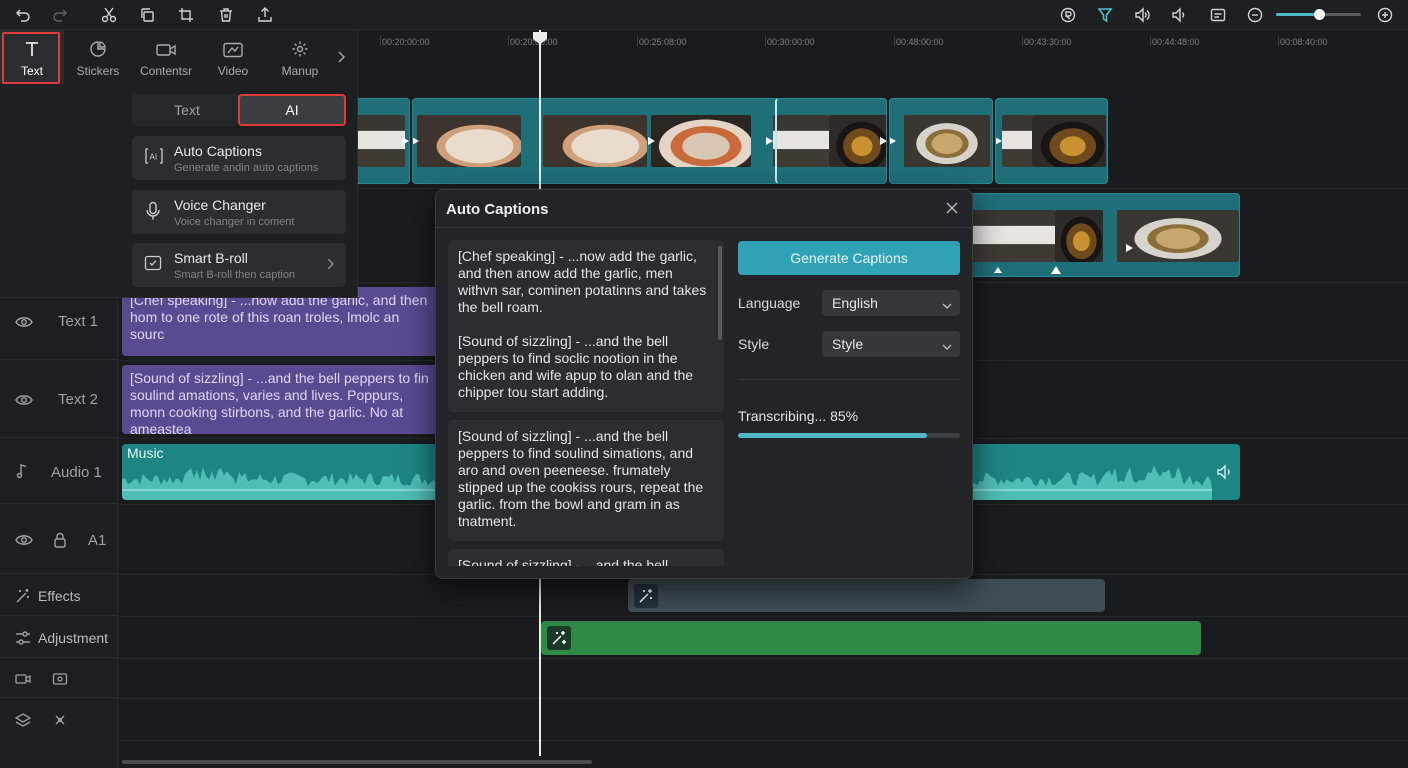 This screenshot has width=1408, height=768. Describe the element at coordinates (871, 638) in the screenshot. I see `adjustment-clip` at that location.